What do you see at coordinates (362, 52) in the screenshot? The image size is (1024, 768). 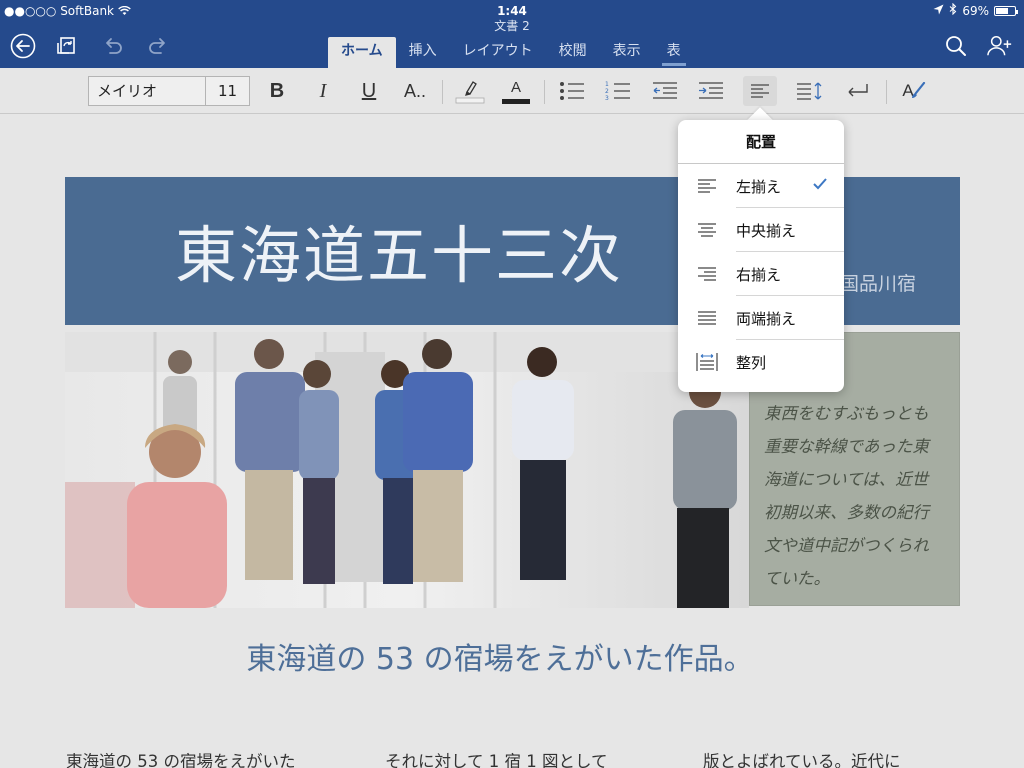 I see `tab-home: ホーム` at bounding box center [362, 52].